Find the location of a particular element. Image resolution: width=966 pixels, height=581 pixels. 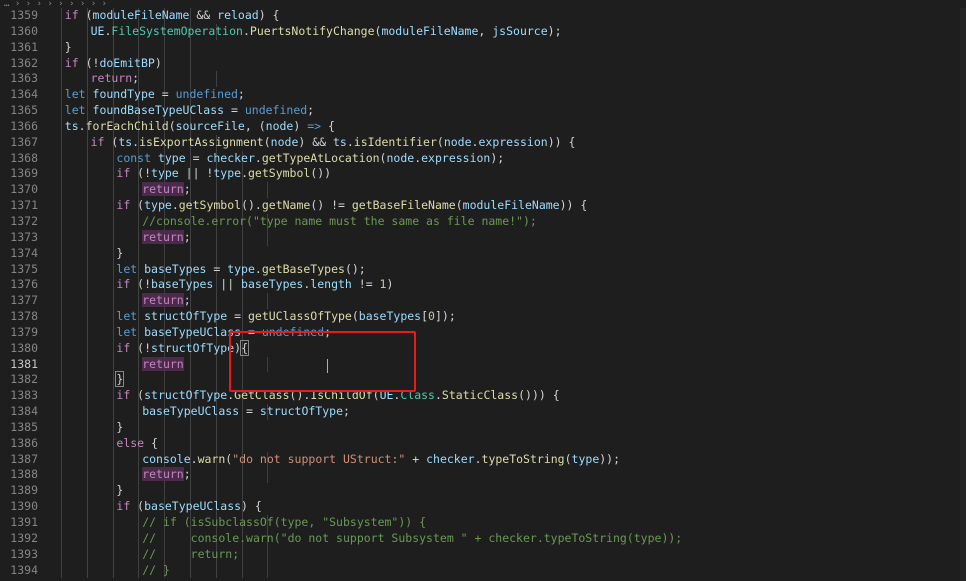

code-token: reload is located at coordinates (238, 15).